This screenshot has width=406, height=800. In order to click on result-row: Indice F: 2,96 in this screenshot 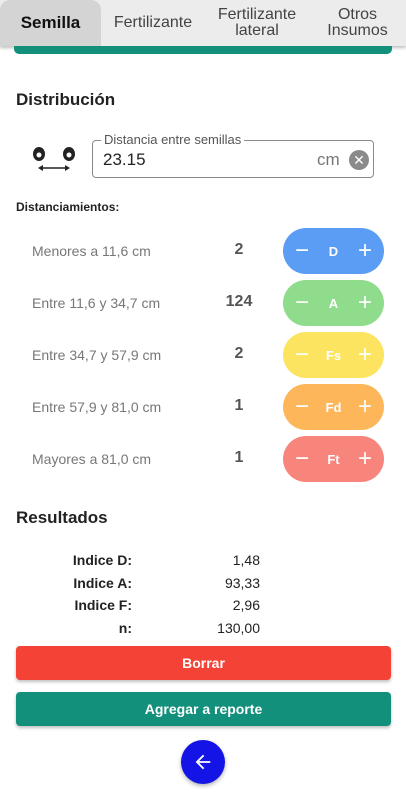, I will do `click(196, 608)`.